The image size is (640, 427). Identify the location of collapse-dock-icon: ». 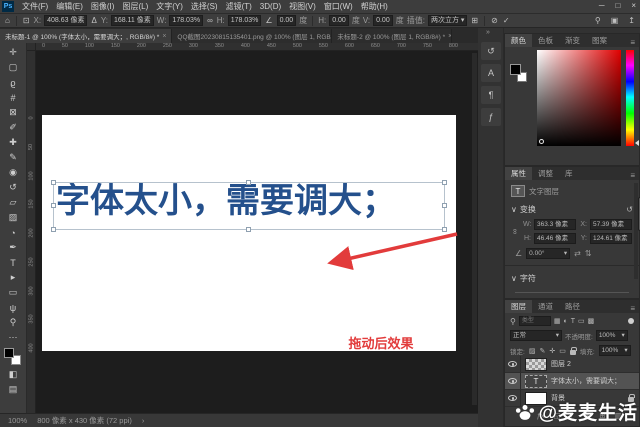
(488, 32).